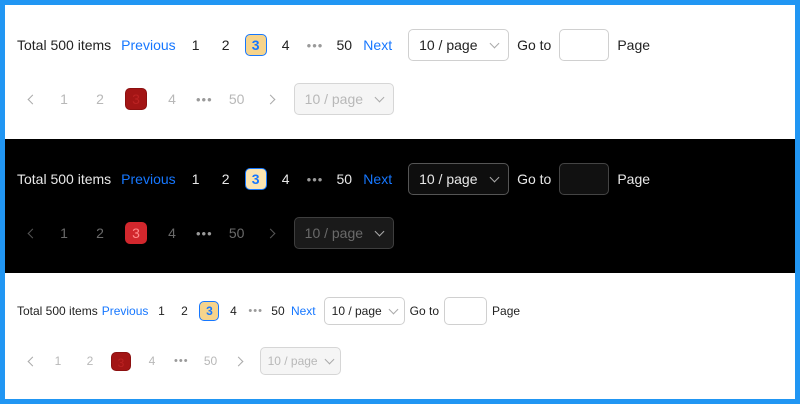  I want to click on pagination-disabled-small: 1 2 3 4 ••• 50 10 / page, so click(179, 361).